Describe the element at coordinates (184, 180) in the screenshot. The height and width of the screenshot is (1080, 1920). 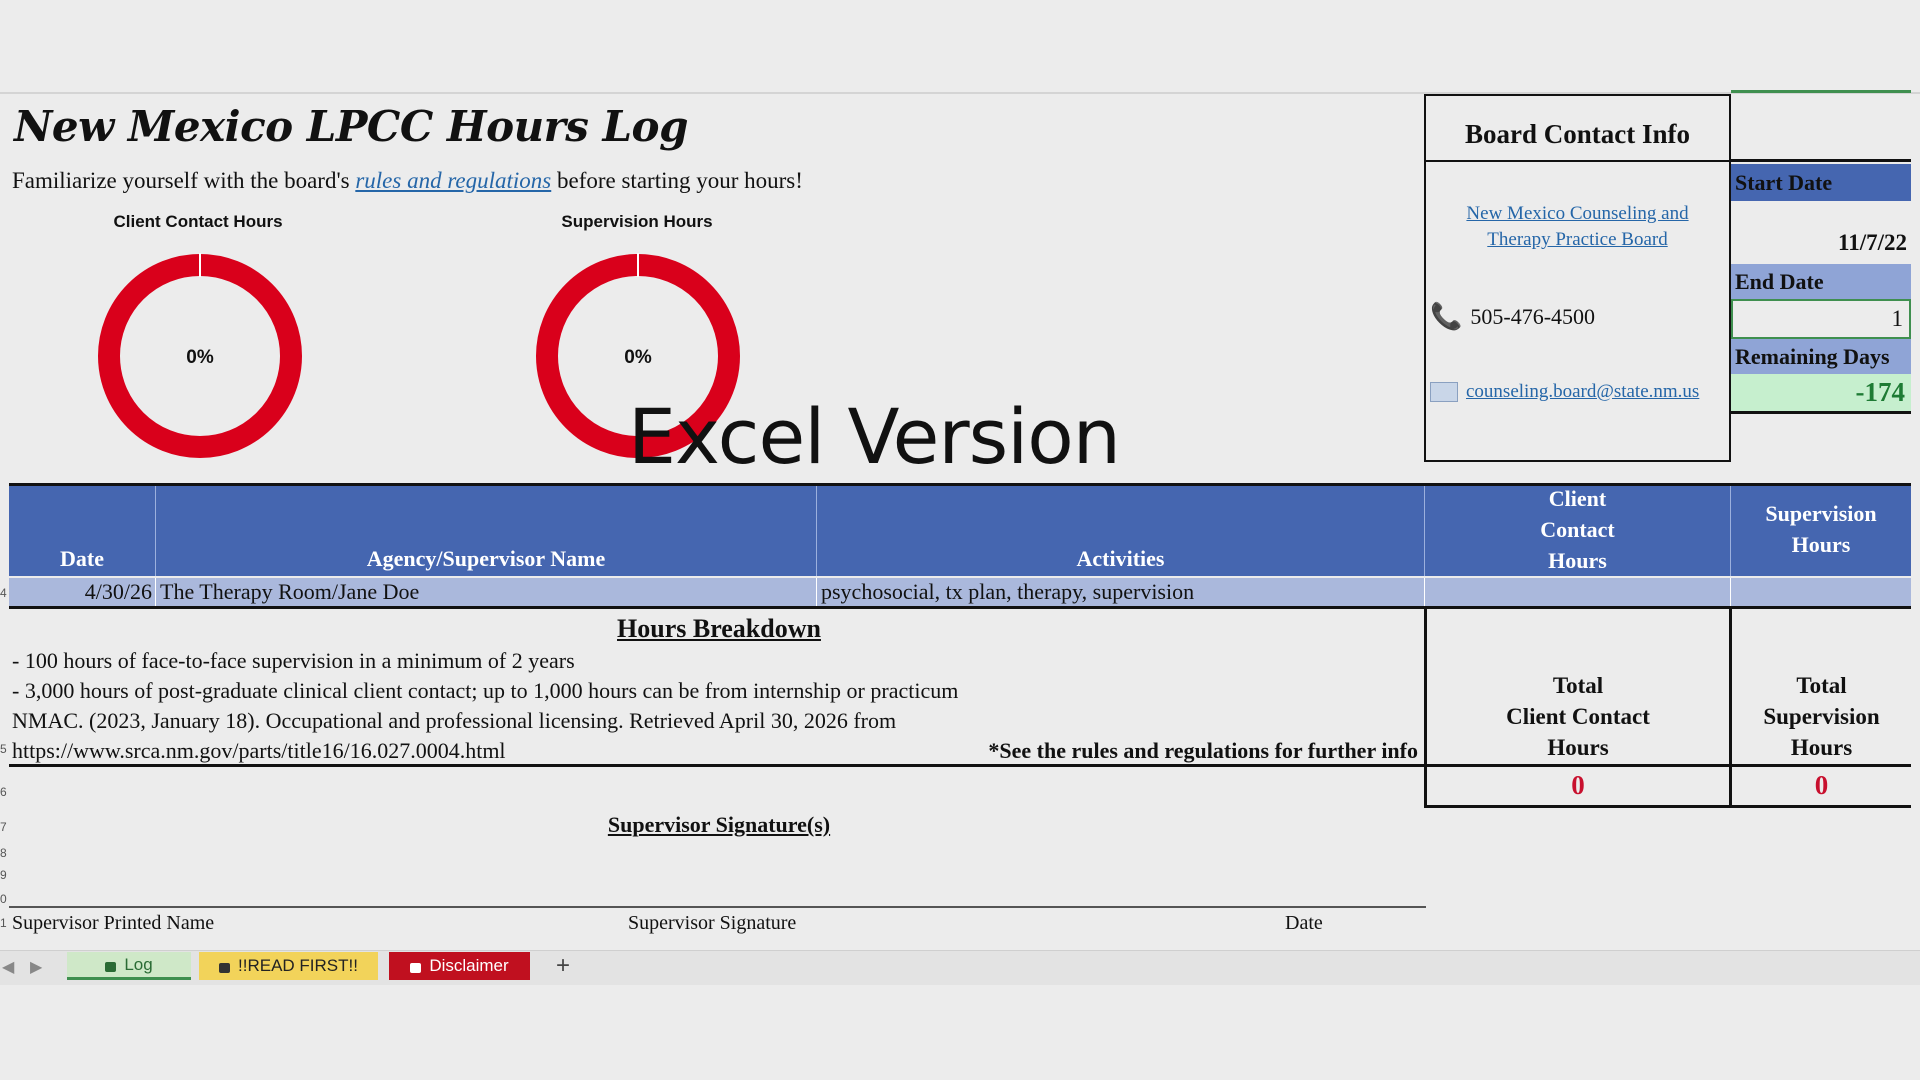
I see `subtitle-before: Familiarize yourself with the board's` at that location.